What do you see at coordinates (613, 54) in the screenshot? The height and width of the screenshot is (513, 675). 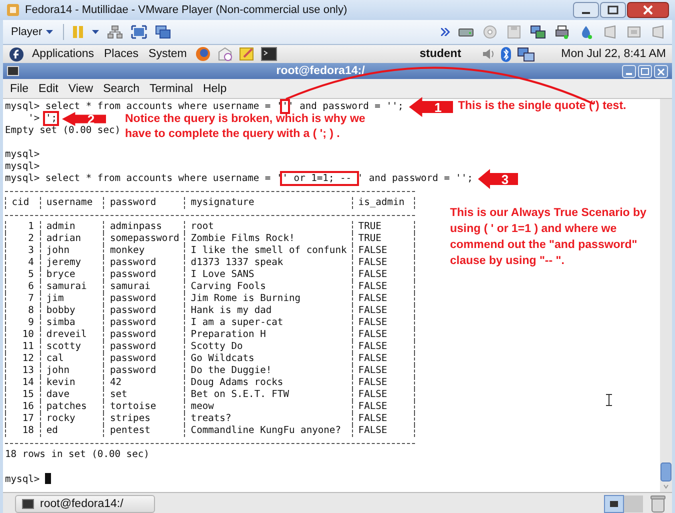 I see `clock: Mon Jul 22, 8:41 AM` at bounding box center [613, 54].